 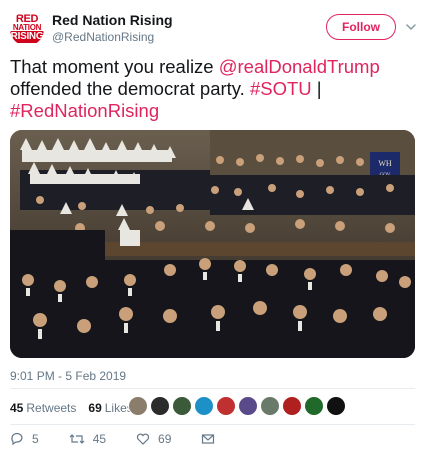 What do you see at coordinates (68, 376) in the screenshot?
I see `tweet-timestamp: 9:01 PM - 5 Feb 2019` at bounding box center [68, 376].